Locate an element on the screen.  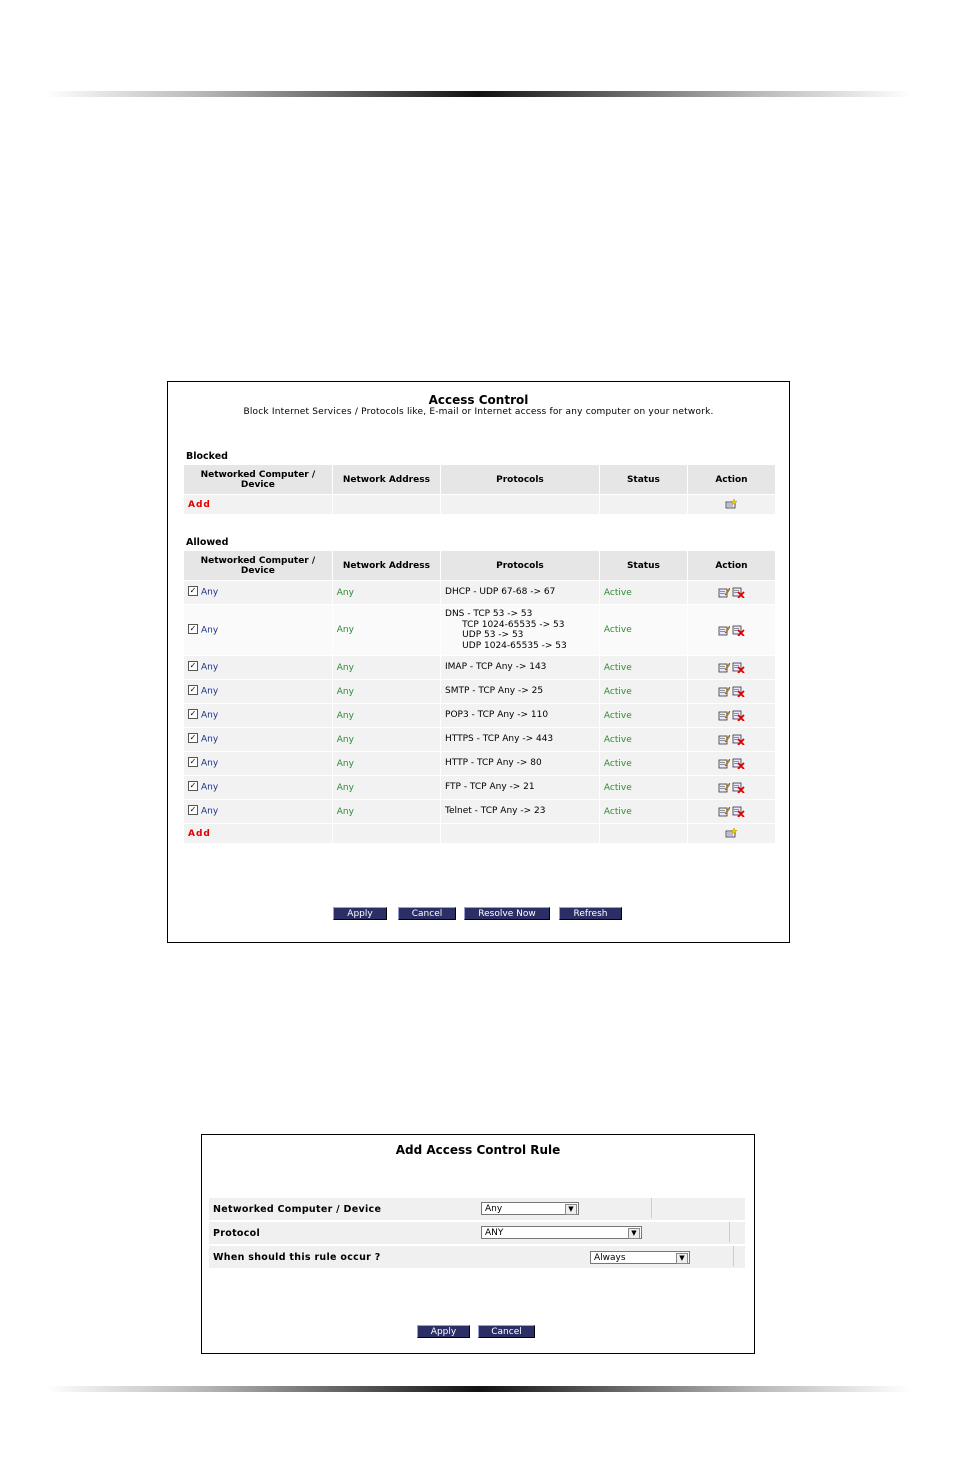
resolve-now-button: Resolve Now is located at coordinates (507, 913).